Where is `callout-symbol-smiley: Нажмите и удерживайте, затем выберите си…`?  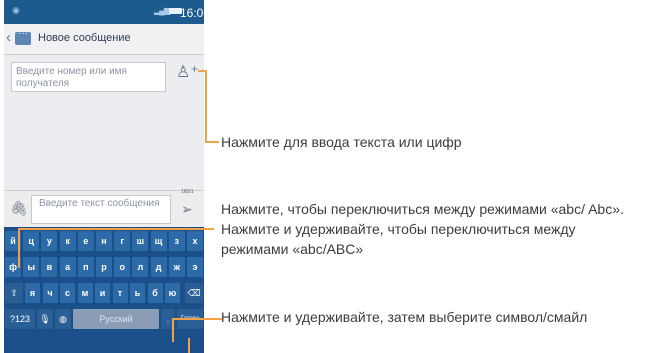 callout-symbol-smiley: Нажмите и удерживайте, затем выберите си… is located at coordinates (404, 317).